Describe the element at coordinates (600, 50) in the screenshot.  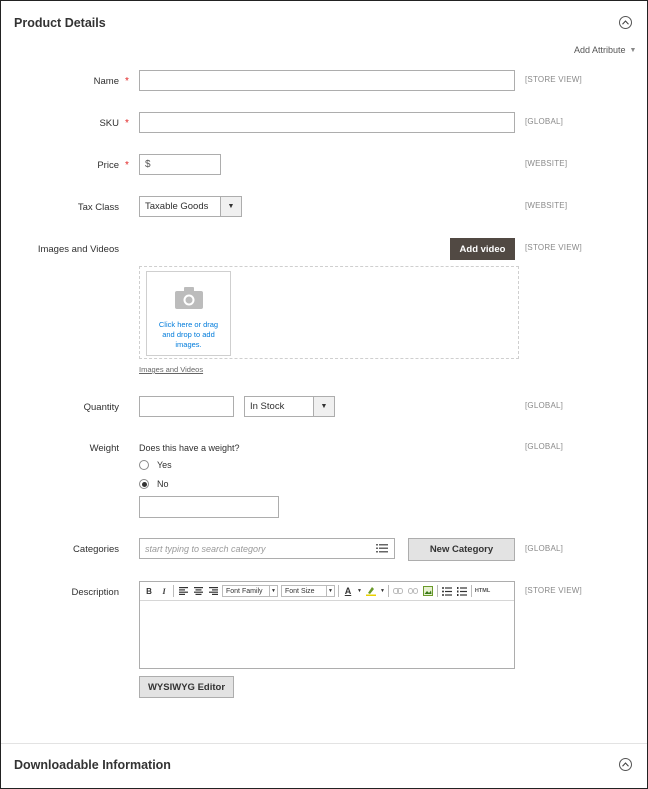
I see `add-attribute-label: Add Attribute` at that location.